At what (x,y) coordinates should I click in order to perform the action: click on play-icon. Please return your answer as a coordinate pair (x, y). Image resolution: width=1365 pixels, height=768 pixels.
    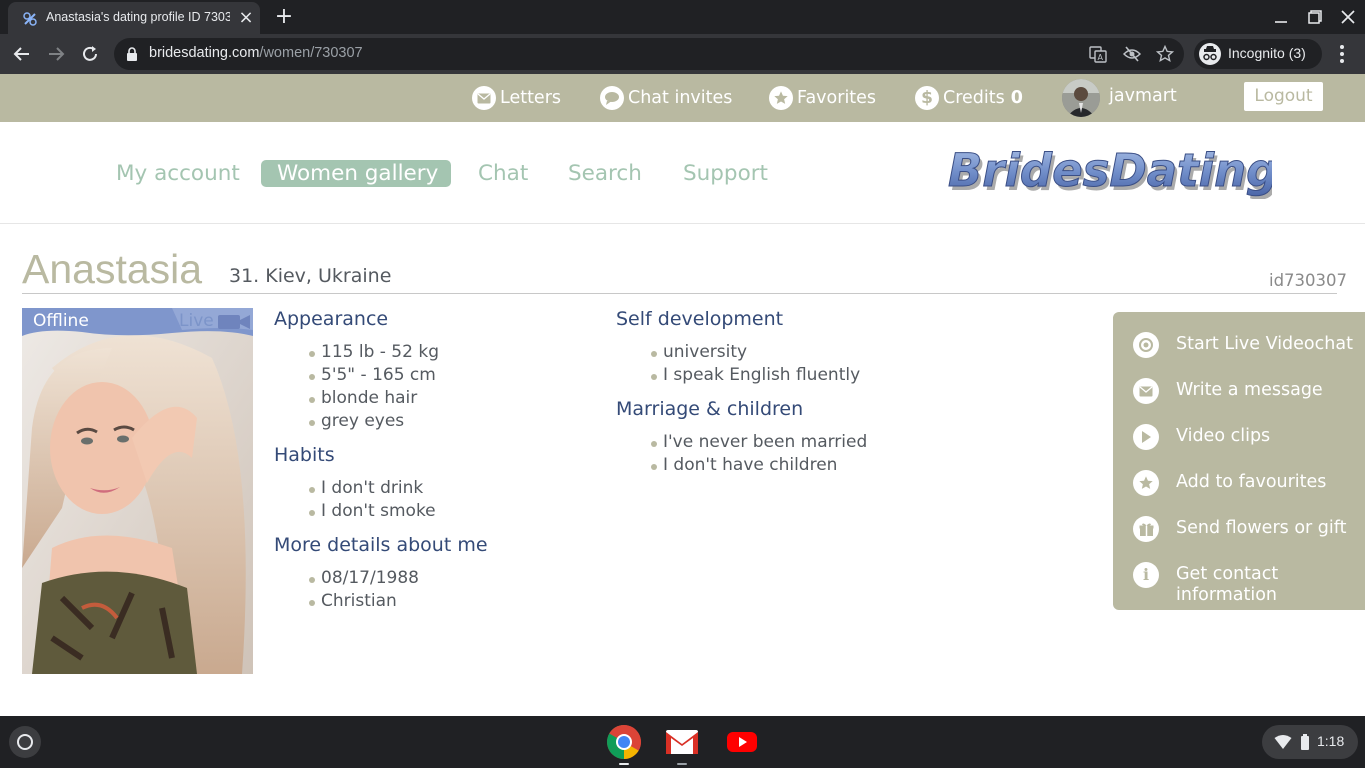
    Looking at the image, I should click on (1146, 437).